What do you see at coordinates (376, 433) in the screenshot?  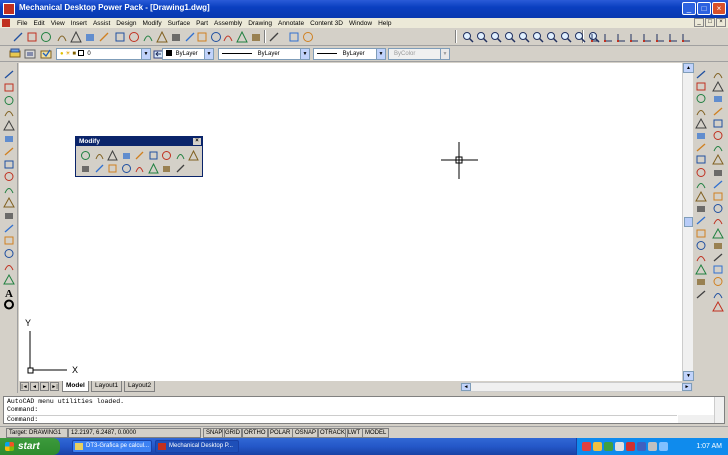 I see `model-toggle: MODEL` at bounding box center [376, 433].